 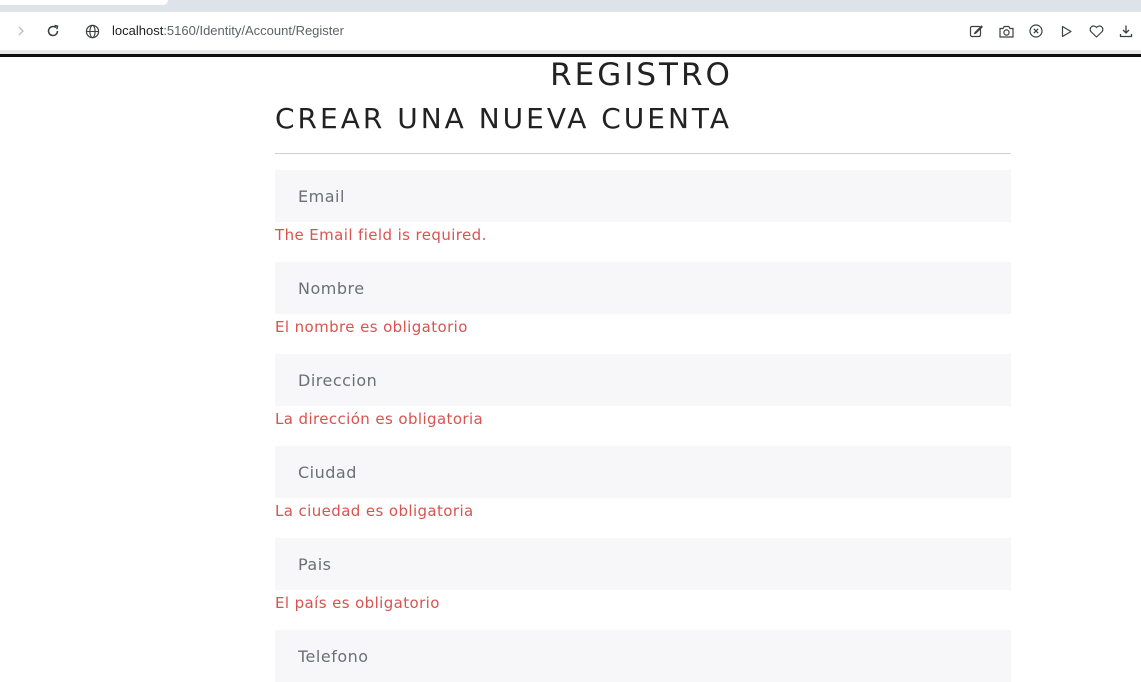 What do you see at coordinates (654, 196) in the screenshot?
I see `email-input` at bounding box center [654, 196].